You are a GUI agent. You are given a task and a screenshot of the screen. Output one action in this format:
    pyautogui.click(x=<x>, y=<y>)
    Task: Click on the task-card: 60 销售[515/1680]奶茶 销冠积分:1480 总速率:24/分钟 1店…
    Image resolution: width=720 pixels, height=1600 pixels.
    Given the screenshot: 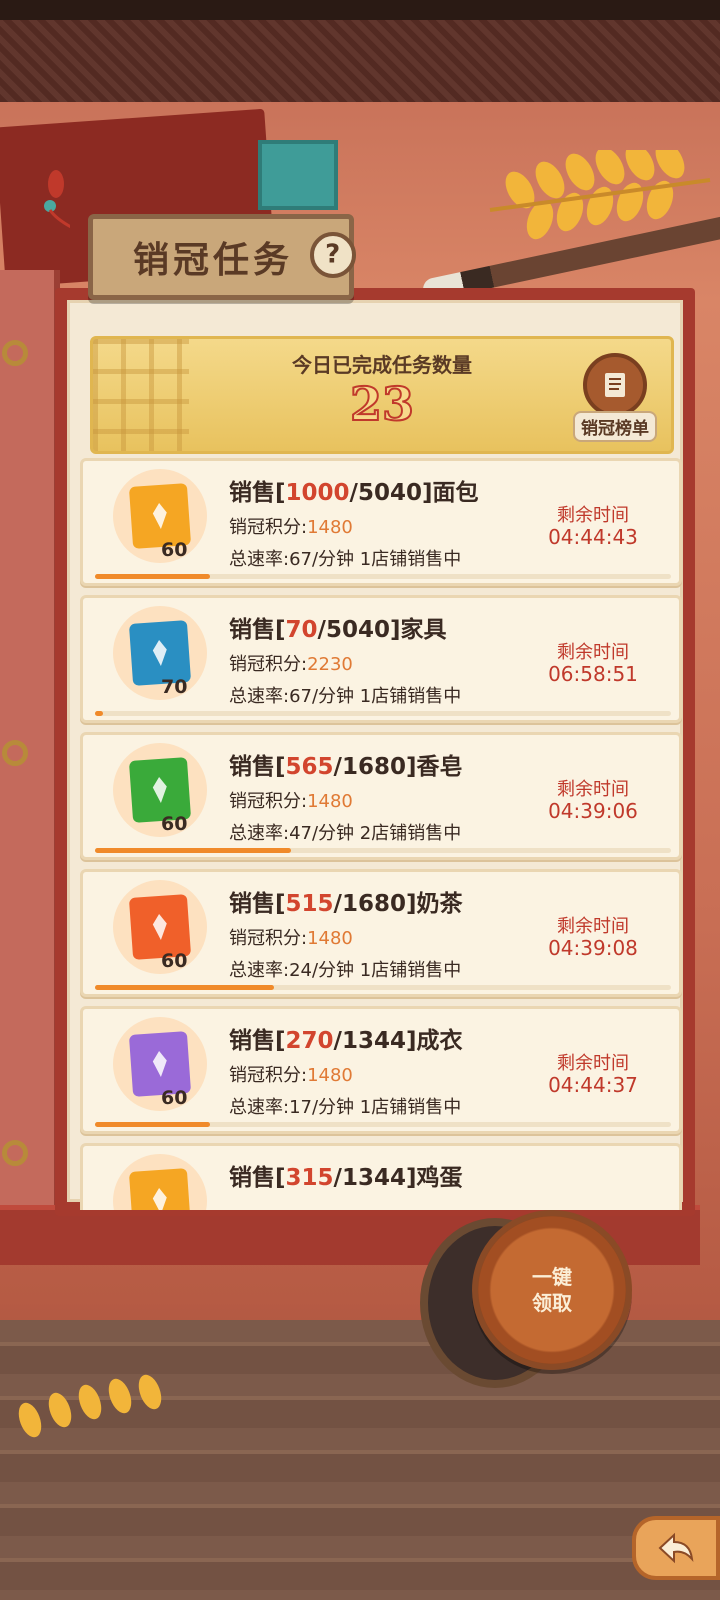 What is the action you would take?
    pyautogui.click(x=381, y=933)
    